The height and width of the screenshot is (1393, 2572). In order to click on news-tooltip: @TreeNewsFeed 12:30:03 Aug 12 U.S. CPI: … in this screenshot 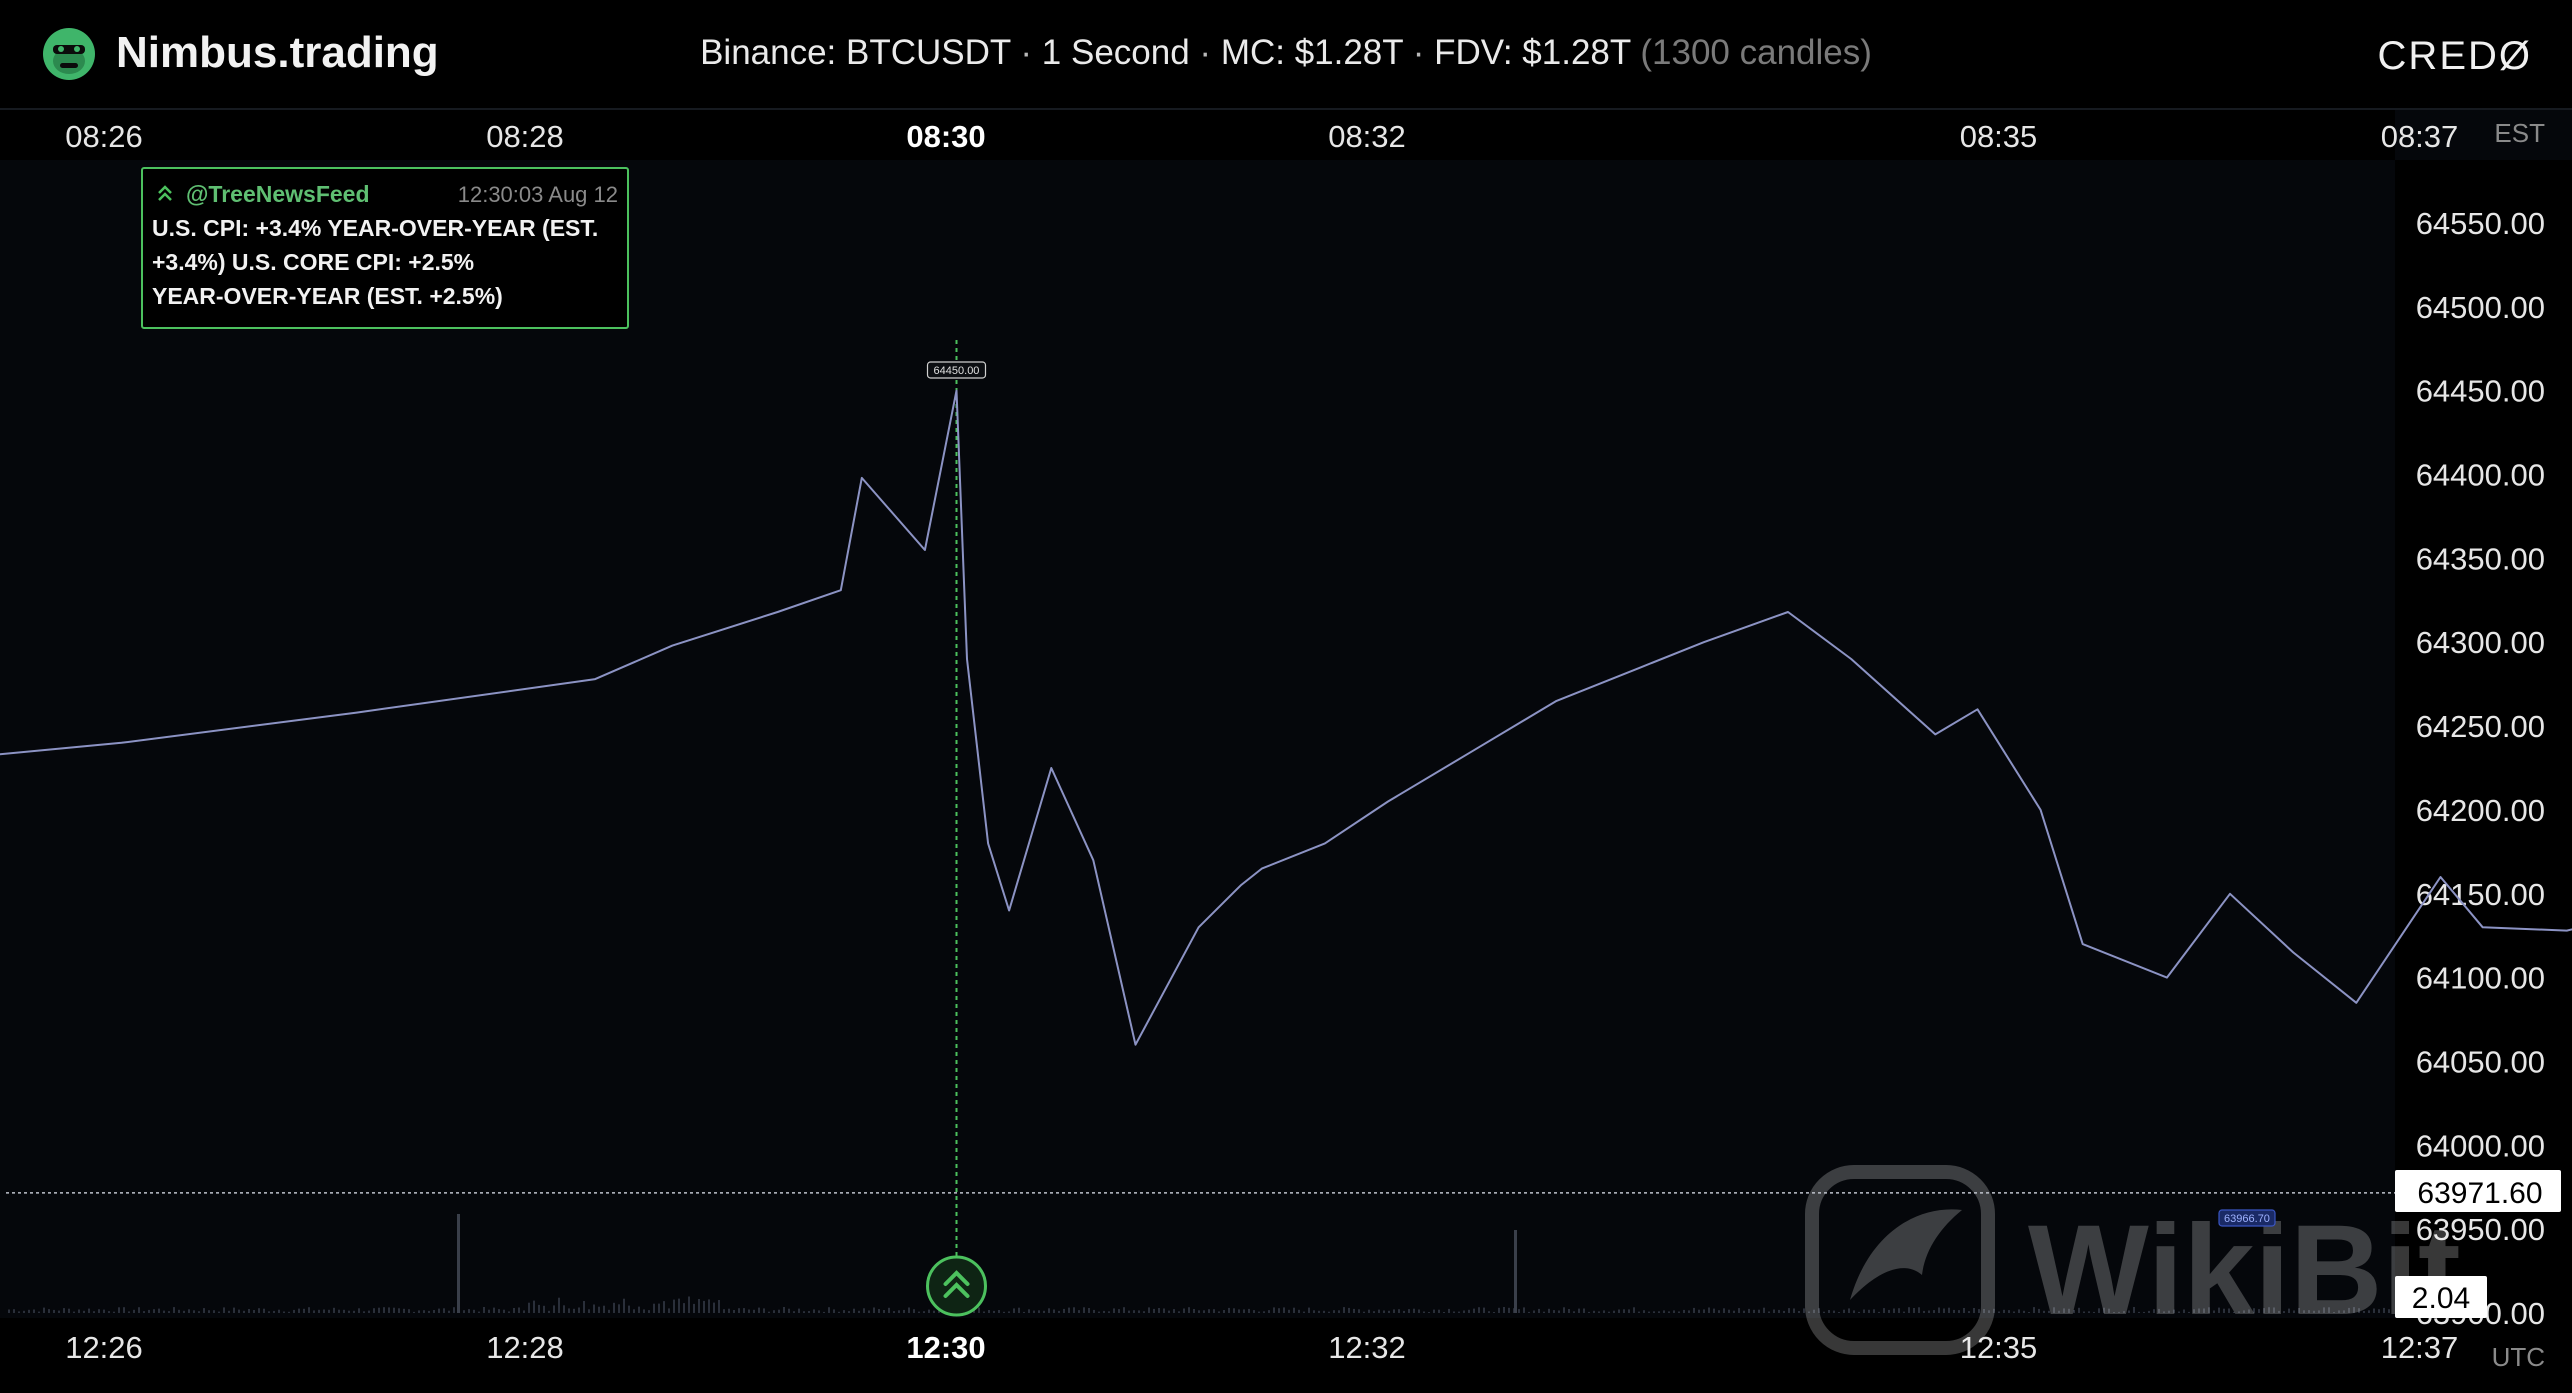, I will do `click(385, 248)`.